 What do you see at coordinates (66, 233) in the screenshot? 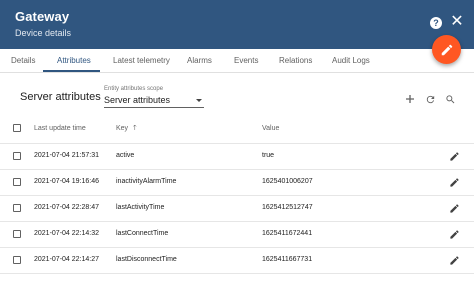
I see `cell-last-update: 2021-07-04 22:14:32` at bounding box center [66, 233].